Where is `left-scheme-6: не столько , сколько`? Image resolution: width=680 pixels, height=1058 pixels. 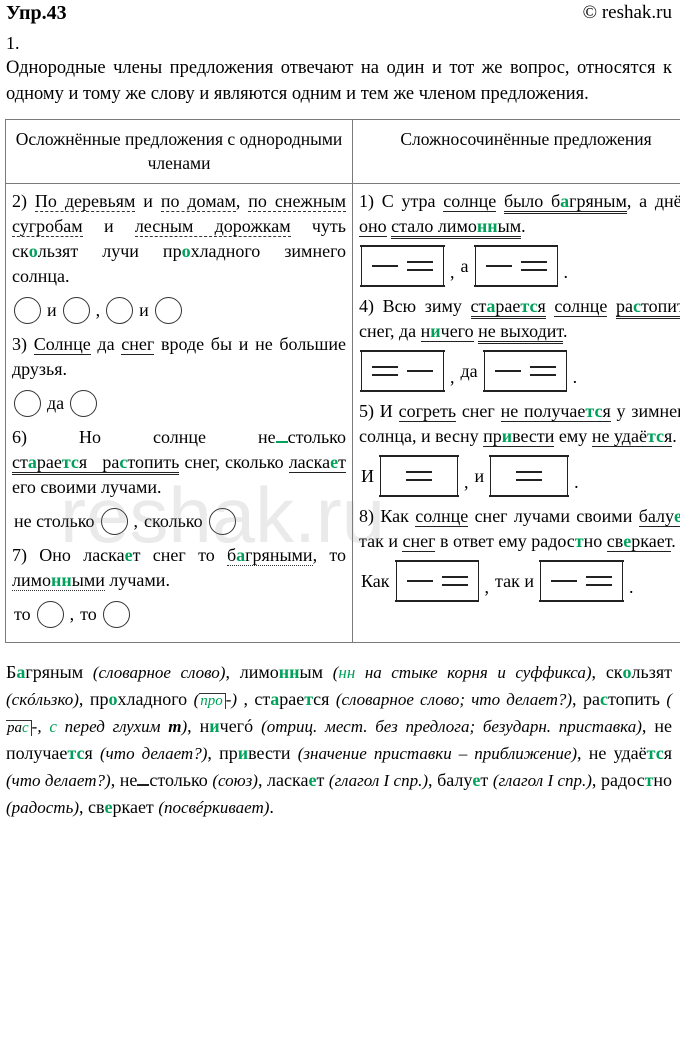 left-scheme-6: не столько , сколько is located at coordinates (180, 521).